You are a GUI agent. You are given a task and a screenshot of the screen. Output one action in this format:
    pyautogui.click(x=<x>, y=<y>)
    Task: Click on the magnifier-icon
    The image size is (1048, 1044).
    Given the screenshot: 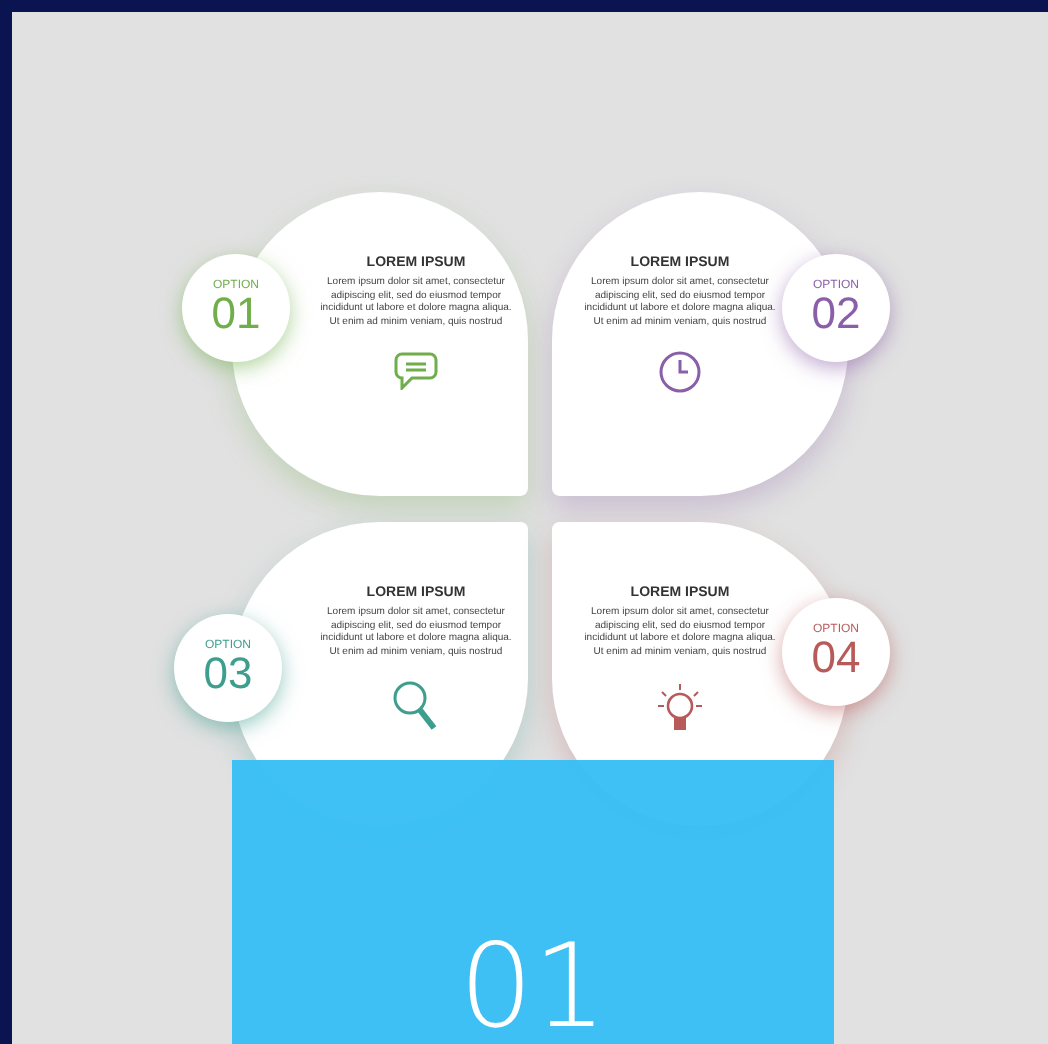 What is the action you would take?
    pyautogui.click(x=416, y=706)
    